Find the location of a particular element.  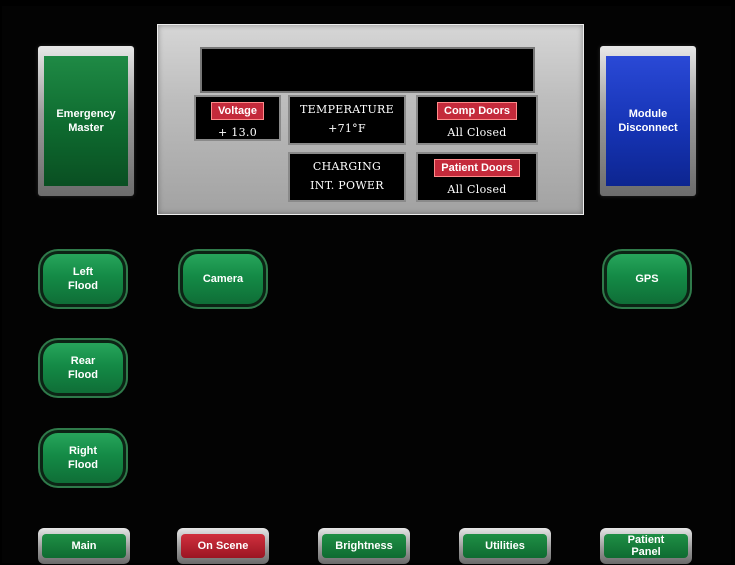

left-flood-button: Left Flood is located at coordinates (83, 279).